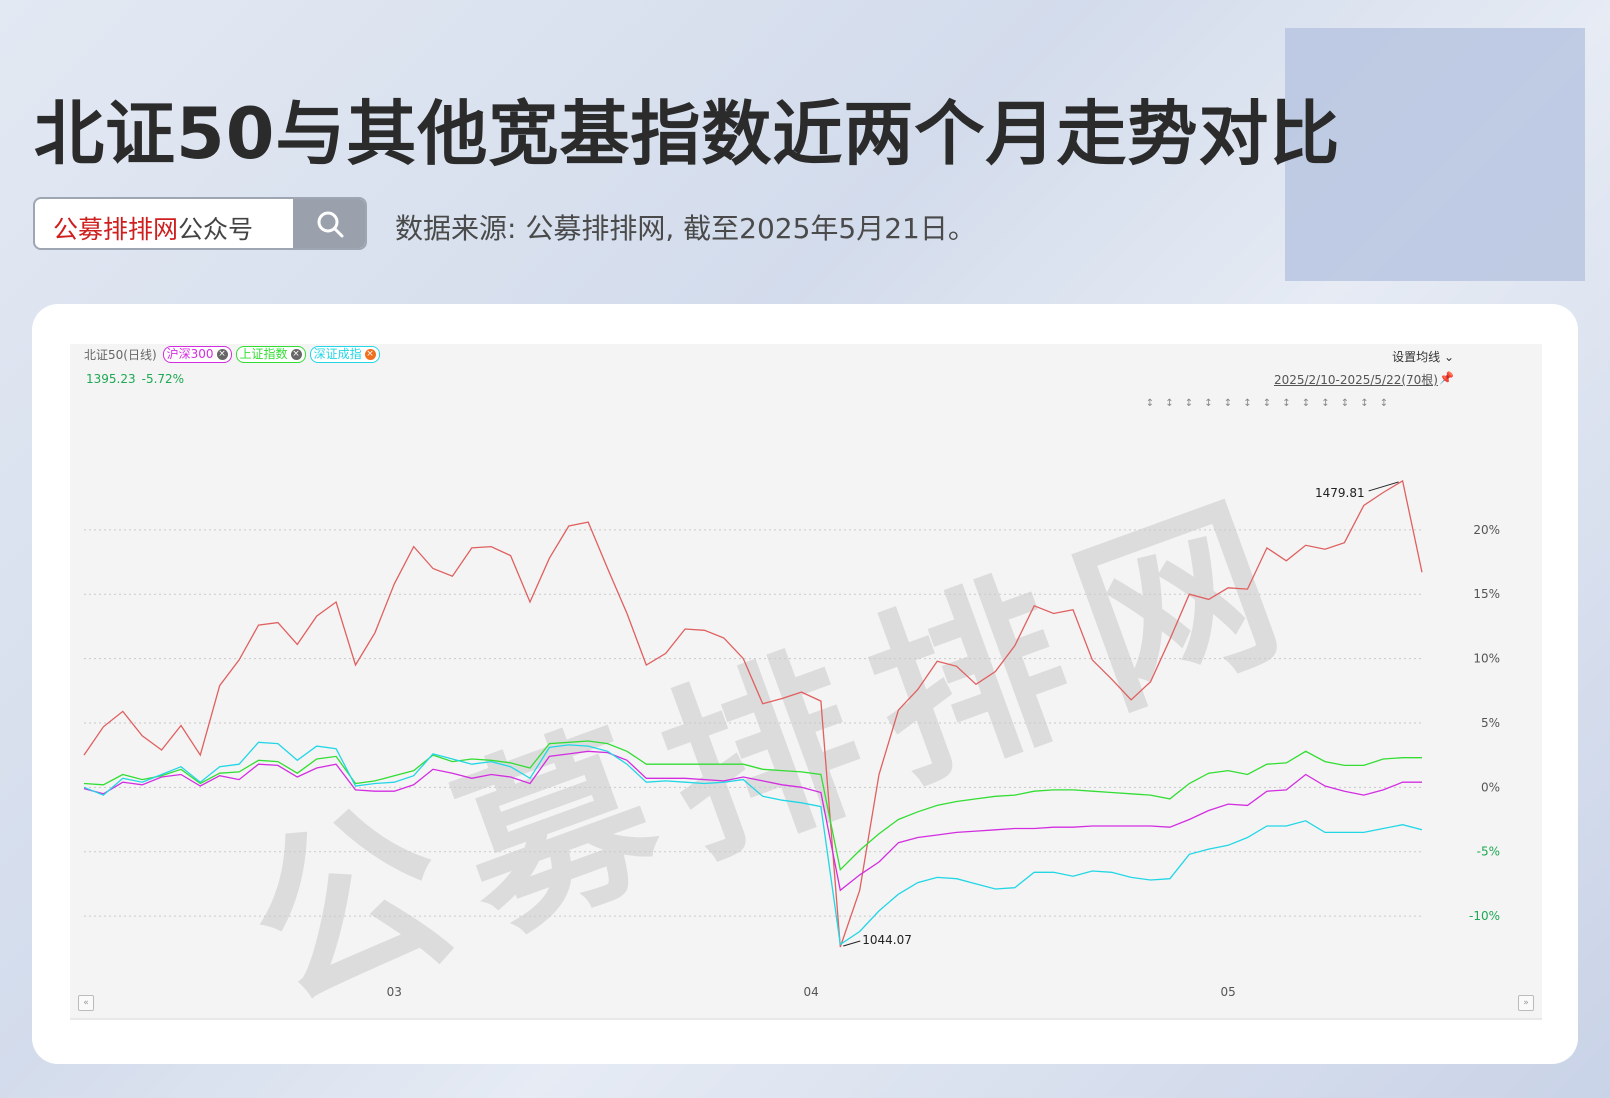 The width and height of the screenshot is (1610, 1098). I want to click on search-icon, so click(330, 224).